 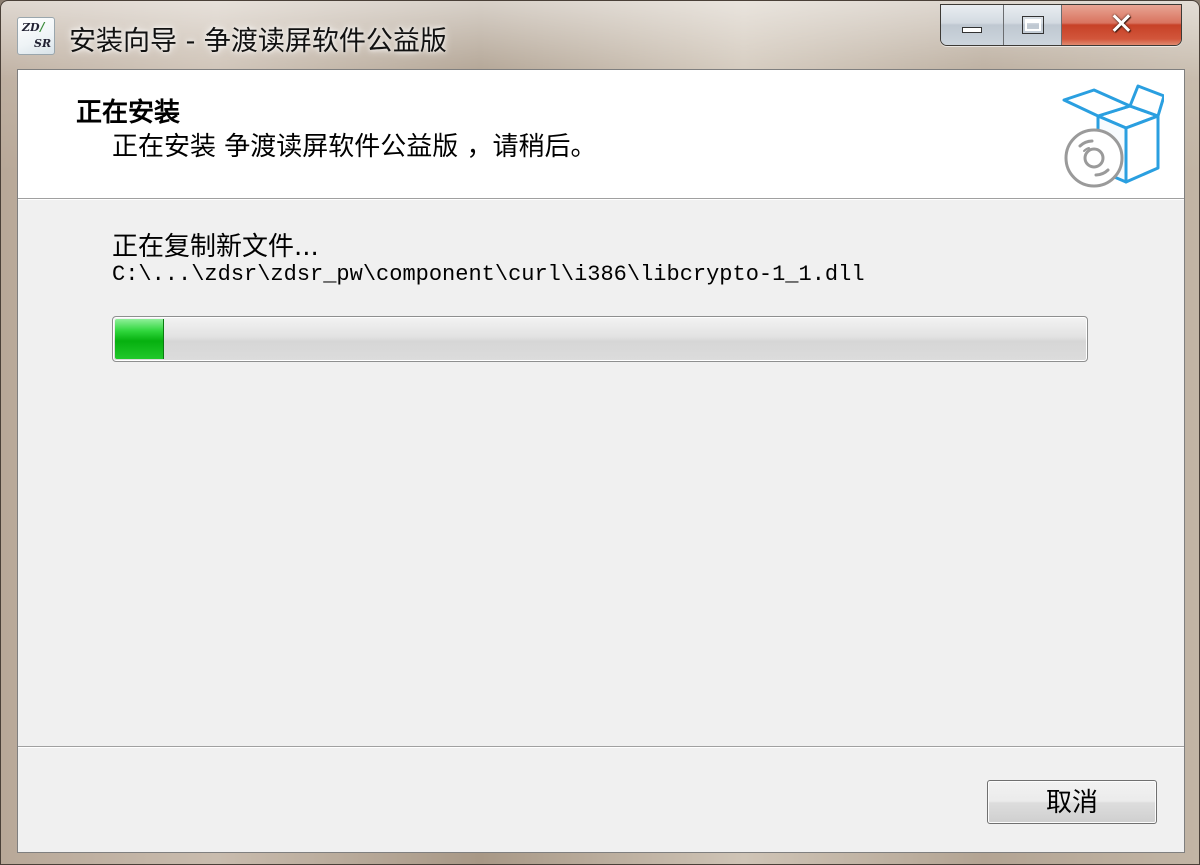 What do you see at coordinates (354, 147) in the screenshot?
I see `page-subtitle: 正在安装 争渡读屏软件公益版 ，请稍后。` at bounding box center [354, 147].